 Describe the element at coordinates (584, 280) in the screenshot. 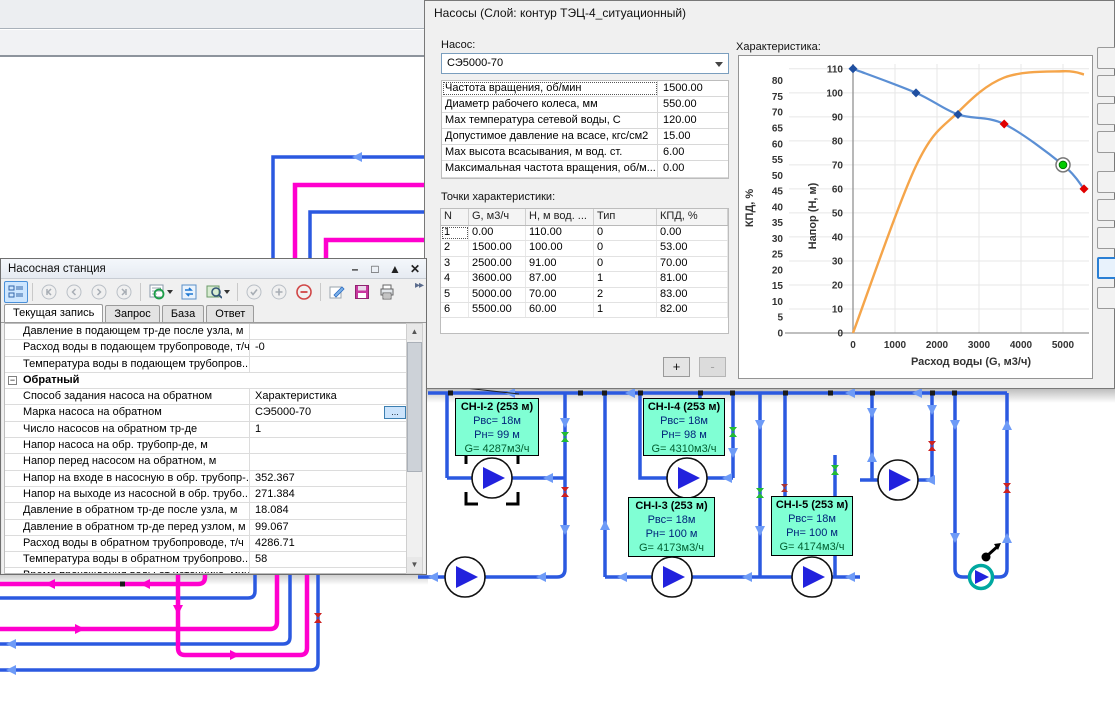

I see `points-row: 4 3600.00 87.00 1 81.00` at that location.